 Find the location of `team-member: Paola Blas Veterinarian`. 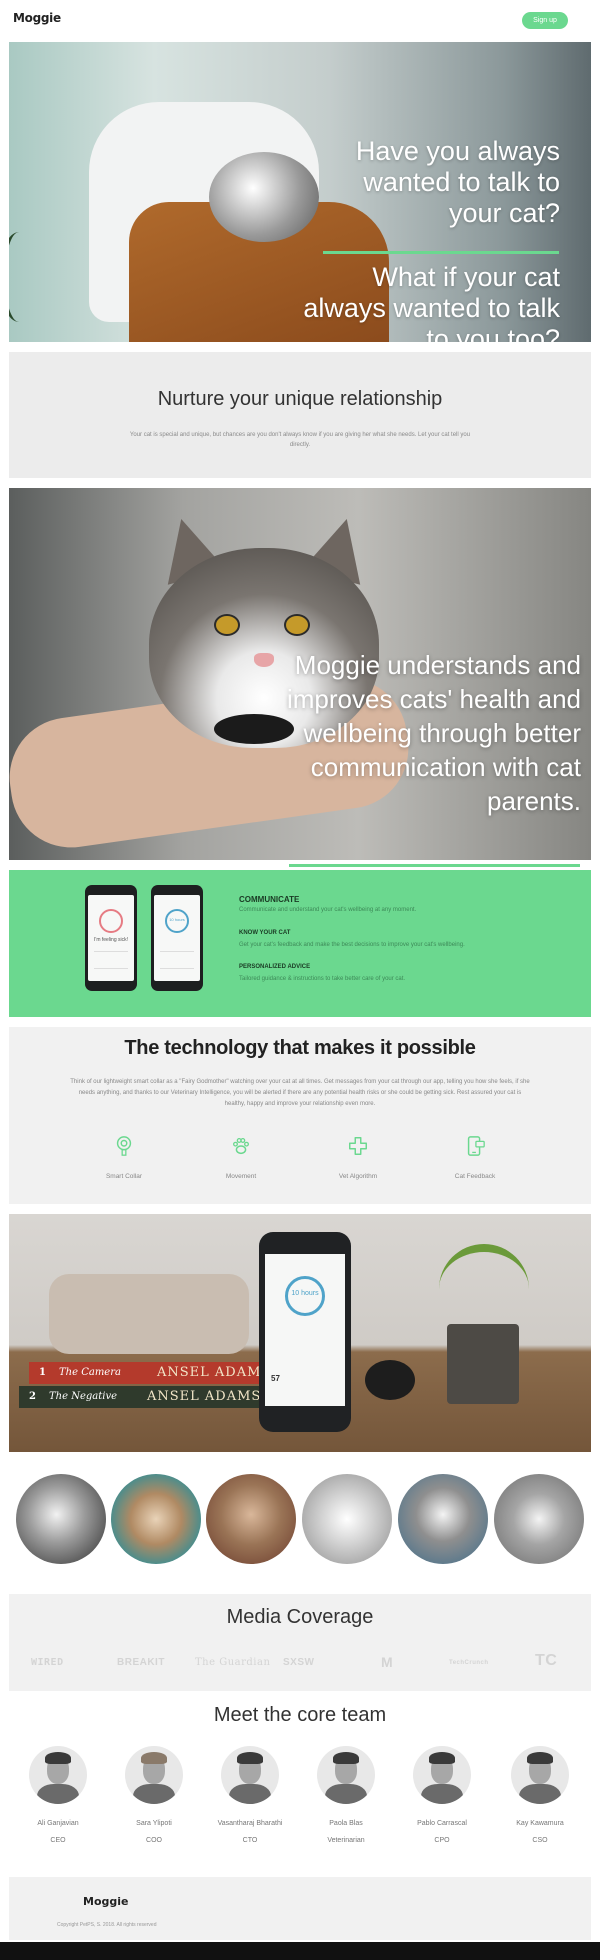

team-member: Paola Blas Veterinarian is located at coordinates (346, 1795).